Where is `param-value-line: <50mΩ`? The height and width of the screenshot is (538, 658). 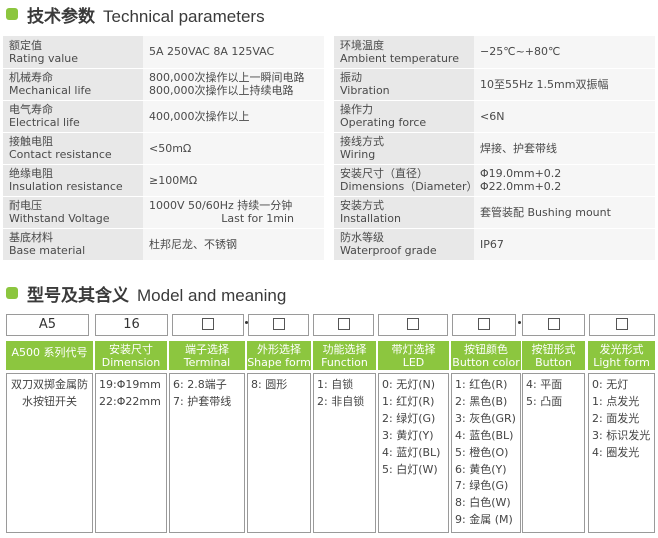
param-value-line: <50mΩ is located at coordinates (170, 148).